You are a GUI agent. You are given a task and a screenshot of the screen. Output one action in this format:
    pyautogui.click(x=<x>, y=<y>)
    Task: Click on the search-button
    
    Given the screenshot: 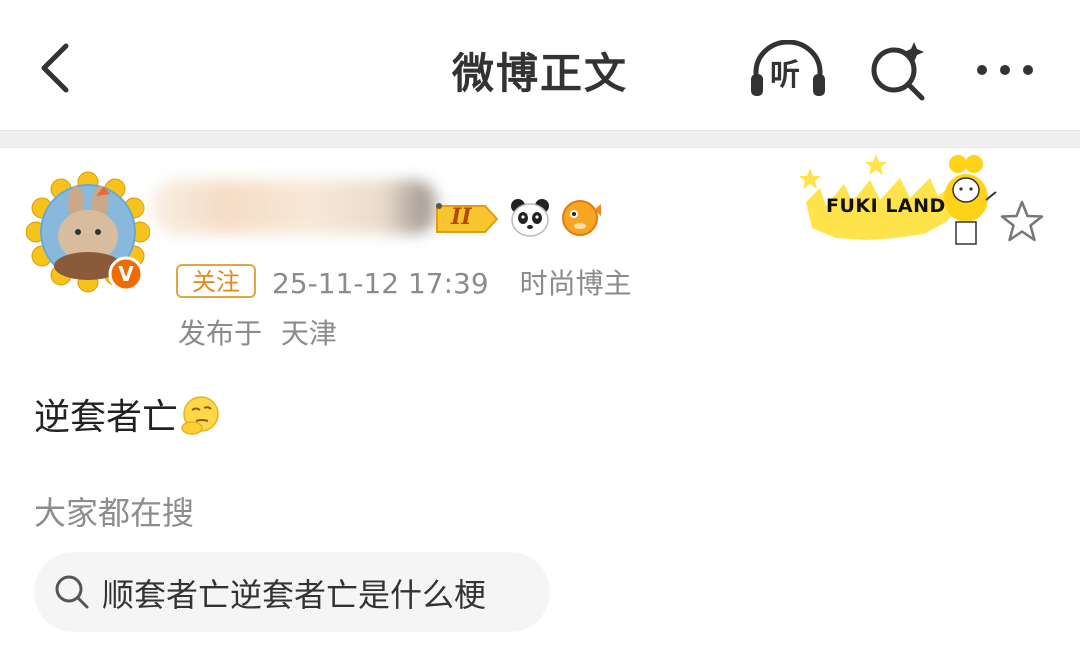 What is the action you would take?
    pyautogui.click(x=898, y=70)
    